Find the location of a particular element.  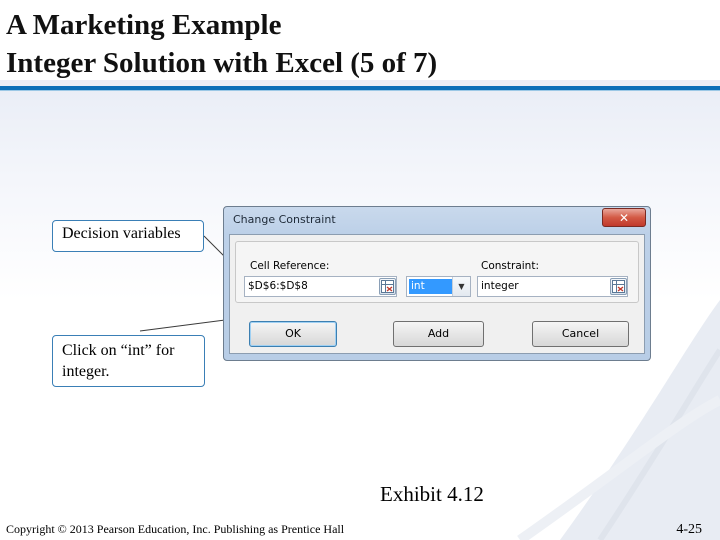

callout-decision-variables-text: Decision variables is located at coordinates (121, 233).